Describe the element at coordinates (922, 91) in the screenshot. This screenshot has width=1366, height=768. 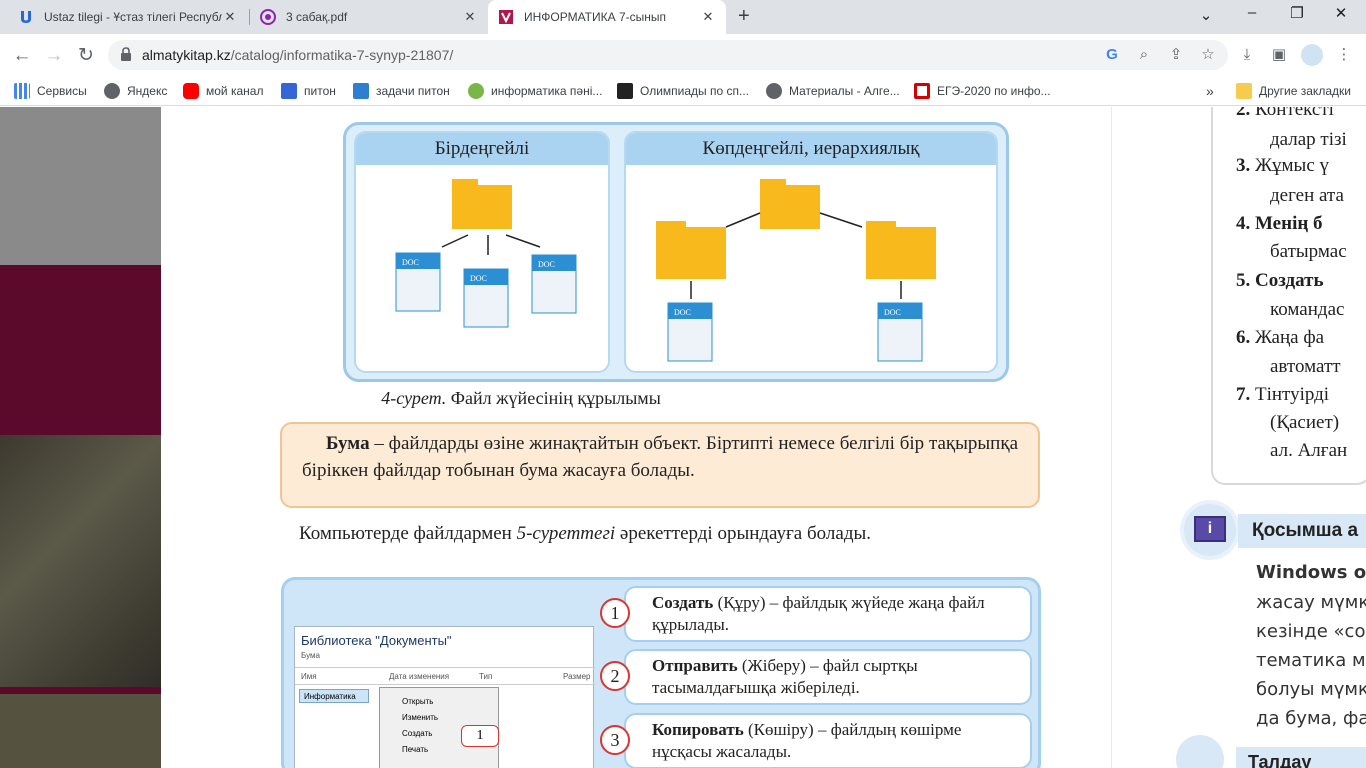
I see `site-icon` at that location.